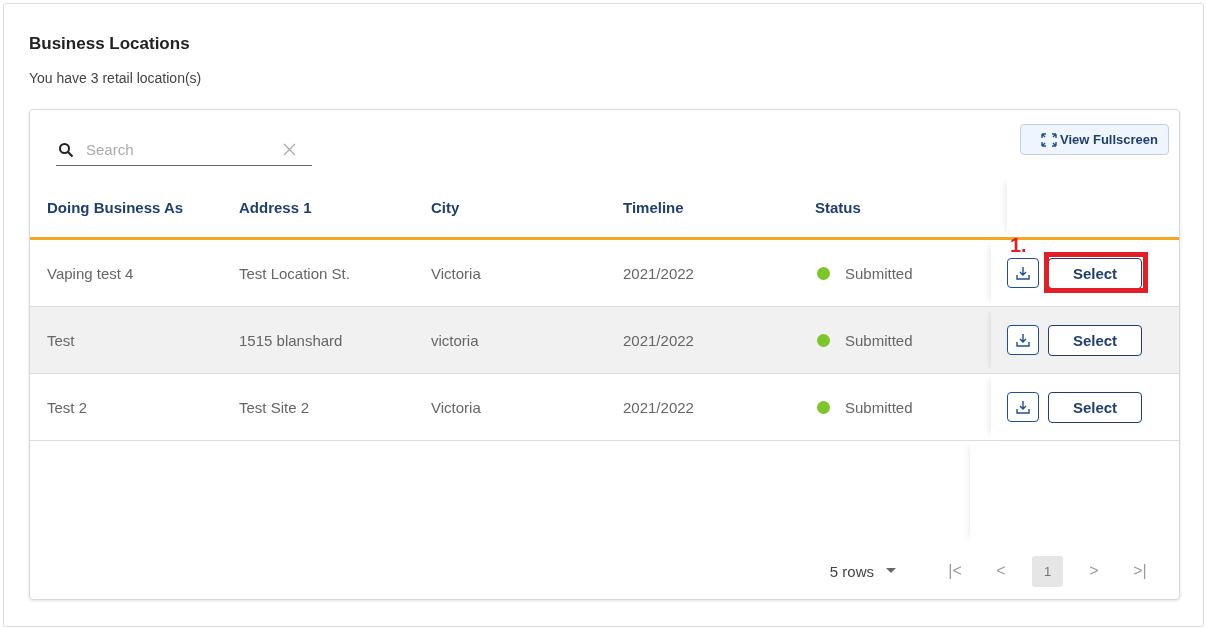 The width and height of the screenshot is (1207, 629). What do you see at coordinates (116, 78) in the screenshot?
I see `location-count: You have 3 retail location(s)` at bounding box center [116, 78].